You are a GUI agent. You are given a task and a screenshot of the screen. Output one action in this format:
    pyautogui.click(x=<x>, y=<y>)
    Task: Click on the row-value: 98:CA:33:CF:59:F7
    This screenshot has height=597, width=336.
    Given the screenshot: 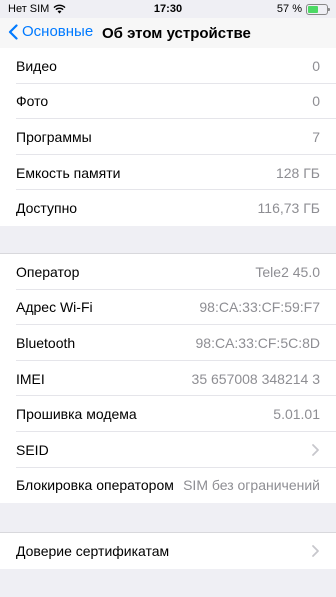 What is the action you would take?
    pyautogui.click(x=259, y=307)
    